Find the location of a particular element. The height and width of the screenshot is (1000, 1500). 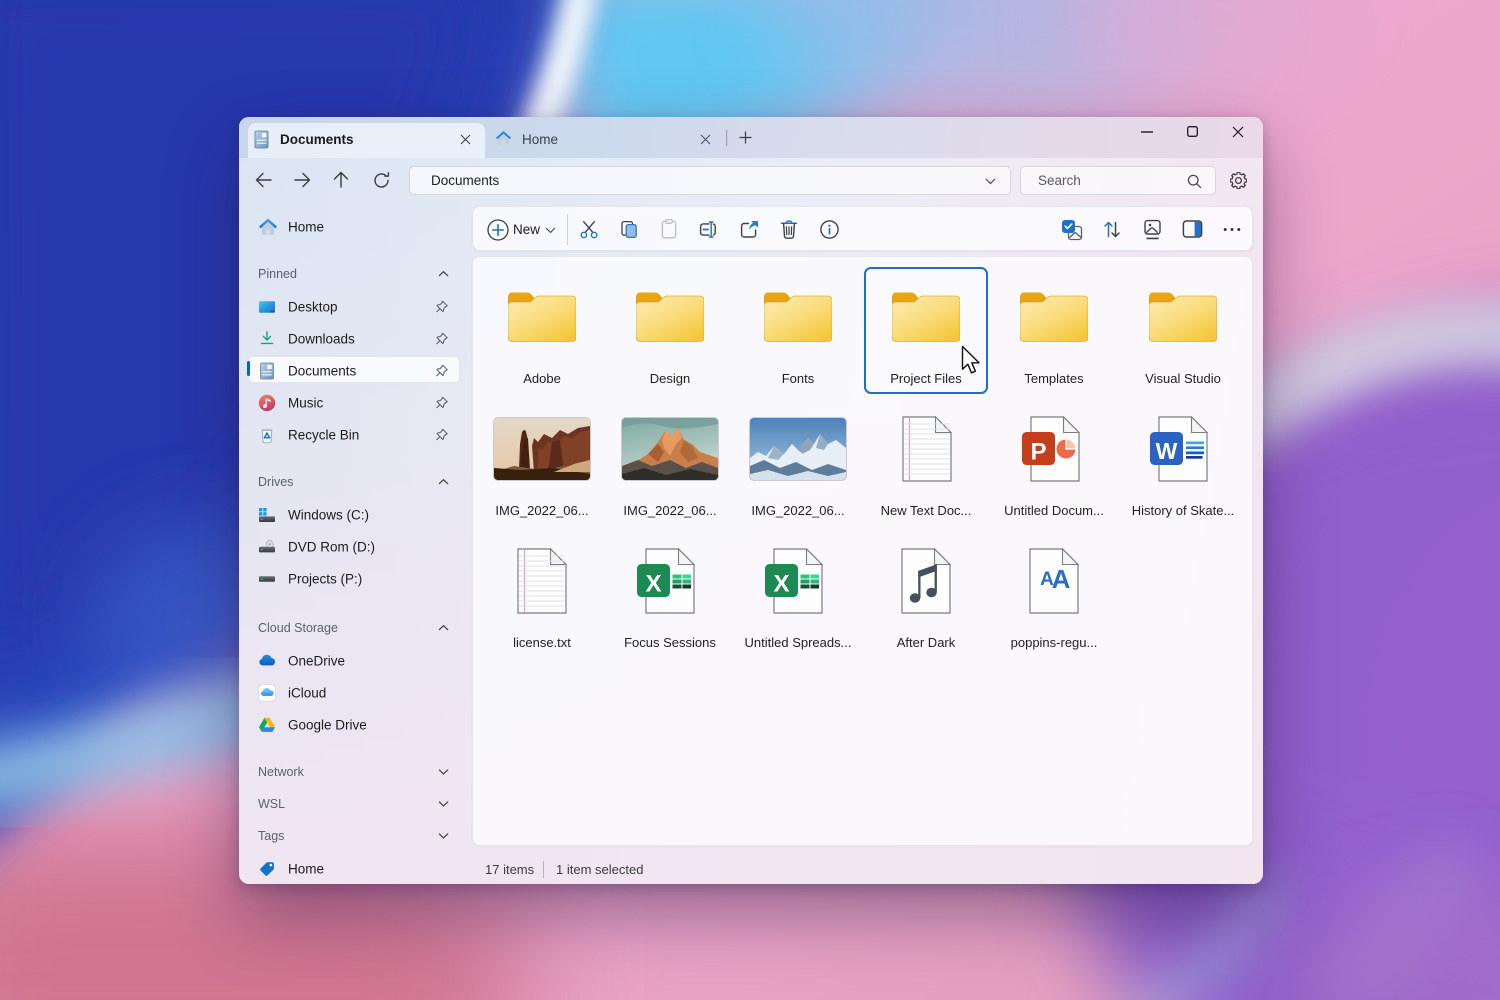

svg-text: A is located at coordinates (1061, 579).